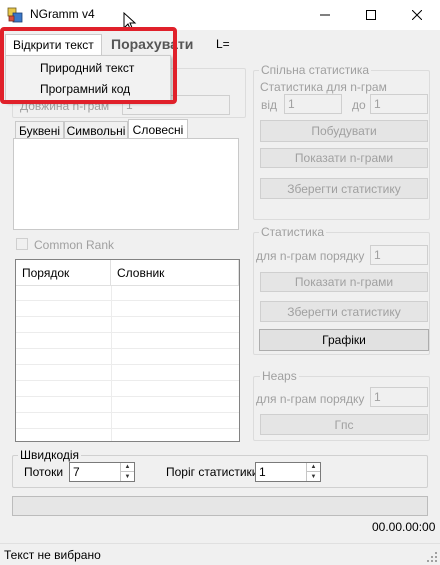 This screenshot has width=440, height=565. I want to click on maximize-icon, so click(371, 15).